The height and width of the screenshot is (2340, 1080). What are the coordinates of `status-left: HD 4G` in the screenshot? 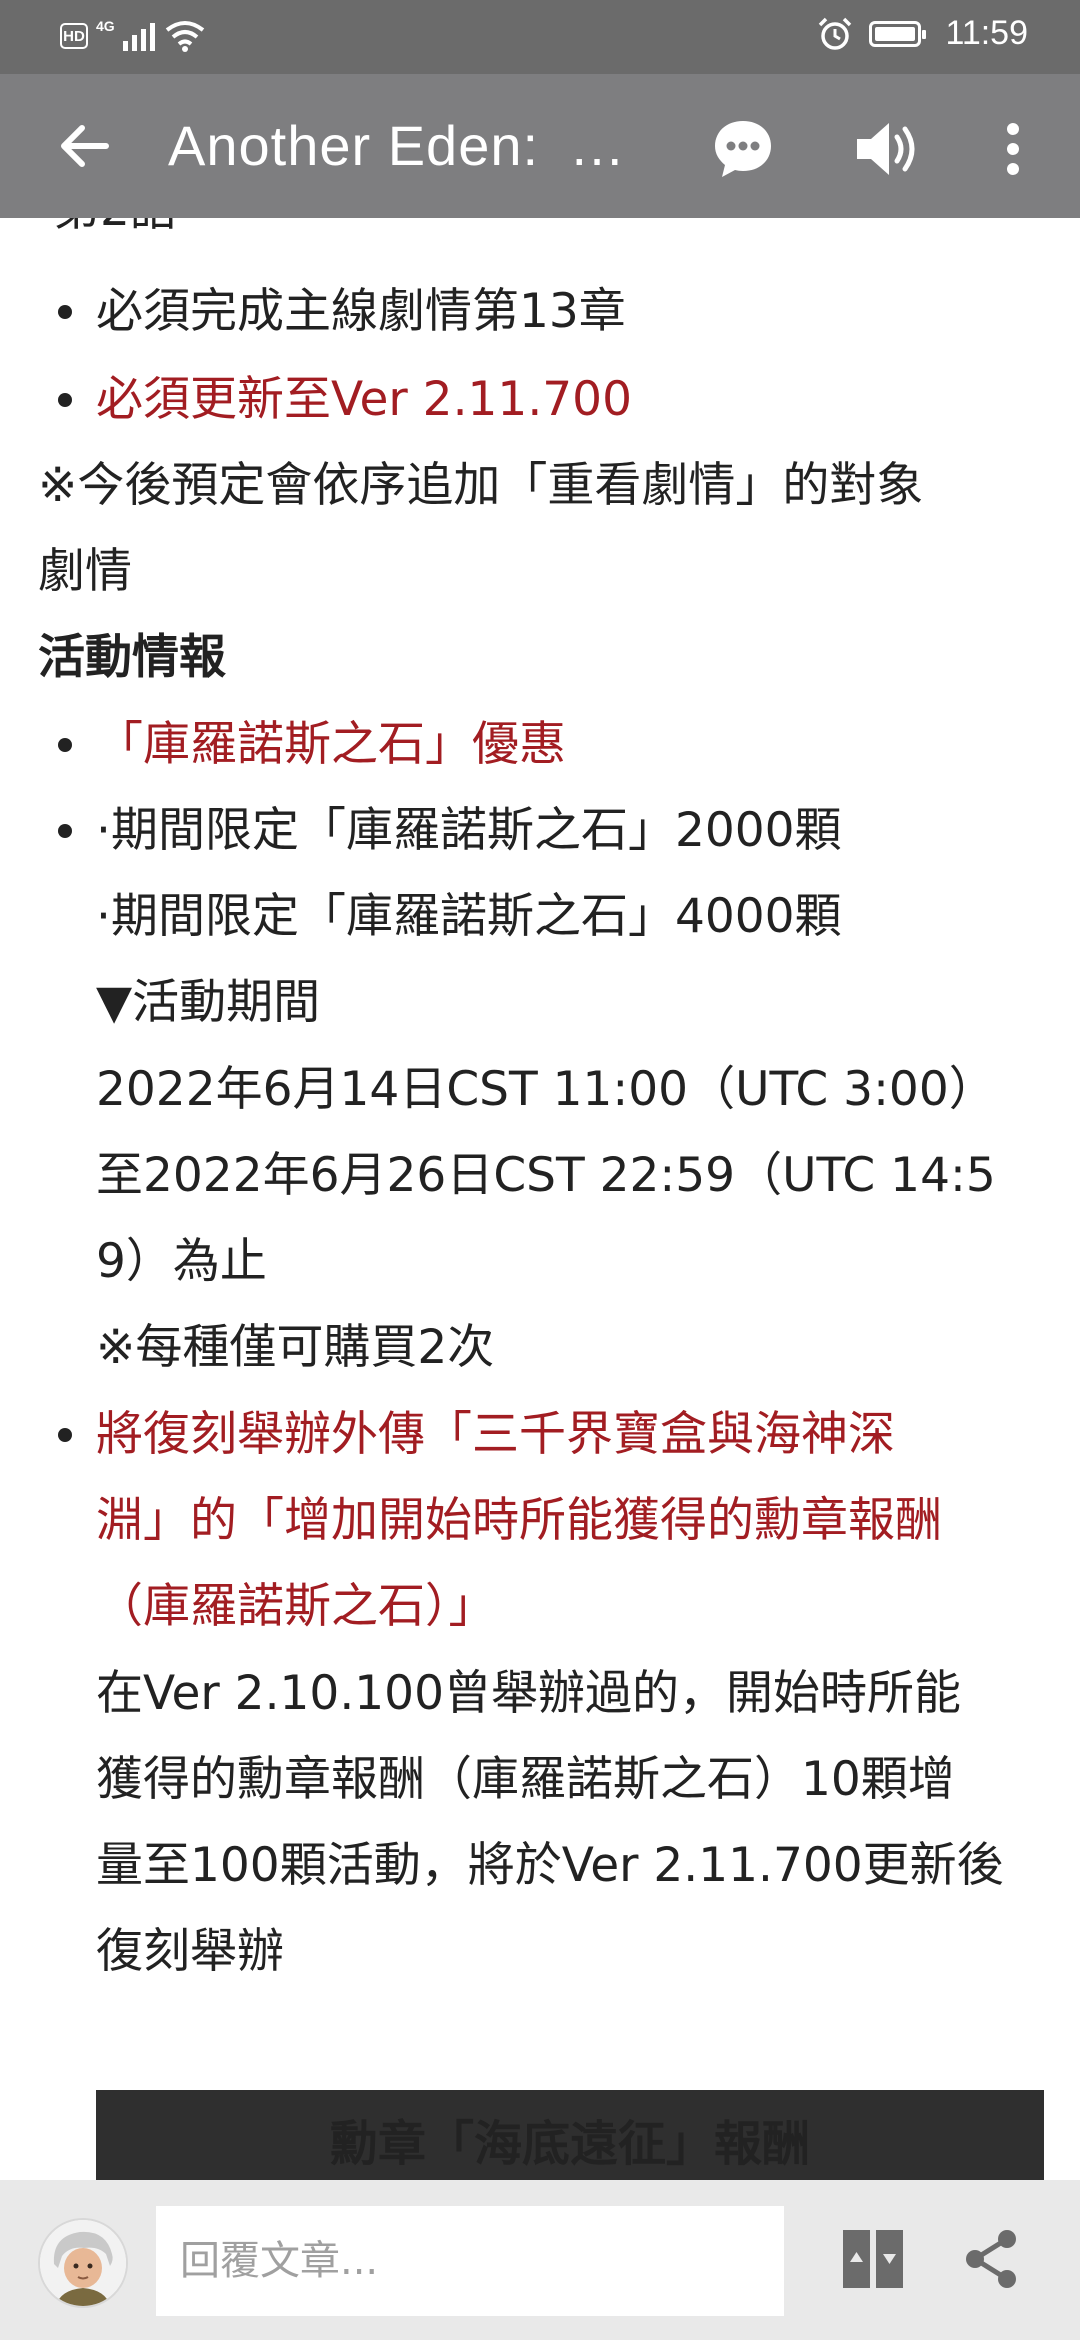 It's located at (132, 35).